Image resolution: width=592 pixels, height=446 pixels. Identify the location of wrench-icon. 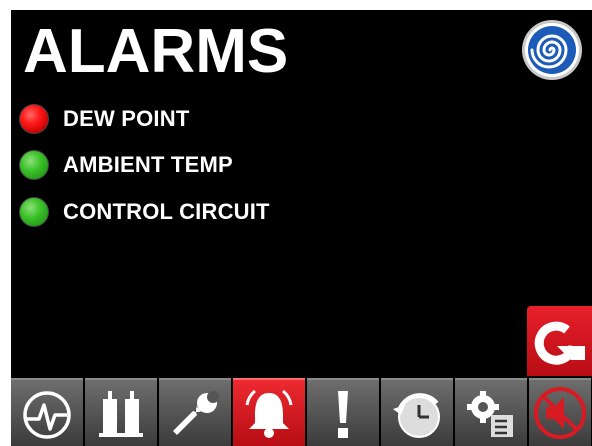
(196, 413).